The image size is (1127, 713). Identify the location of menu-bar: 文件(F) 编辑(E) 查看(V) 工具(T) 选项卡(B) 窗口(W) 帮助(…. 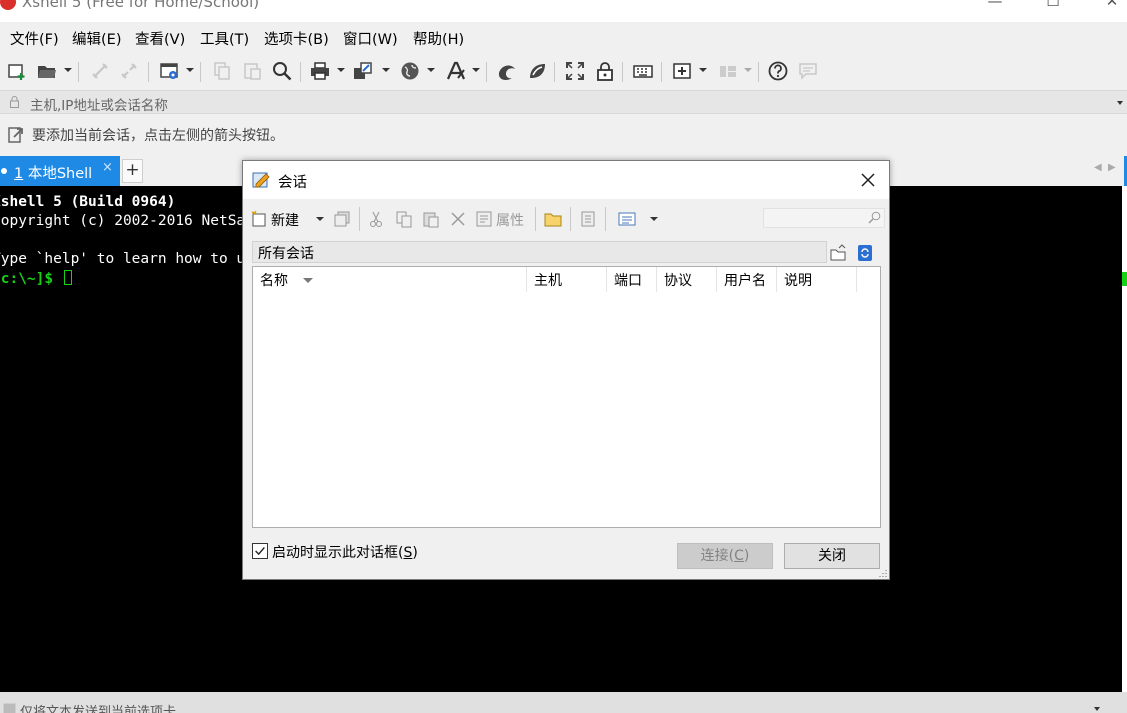
(563, 38).